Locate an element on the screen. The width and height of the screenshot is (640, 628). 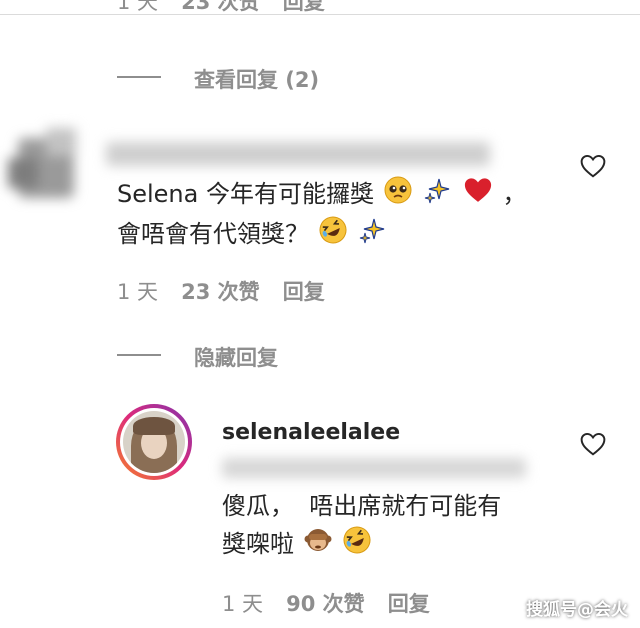
comment1-line2-text: 會唔會有代領獎？ is located at coordinates (213, 234).